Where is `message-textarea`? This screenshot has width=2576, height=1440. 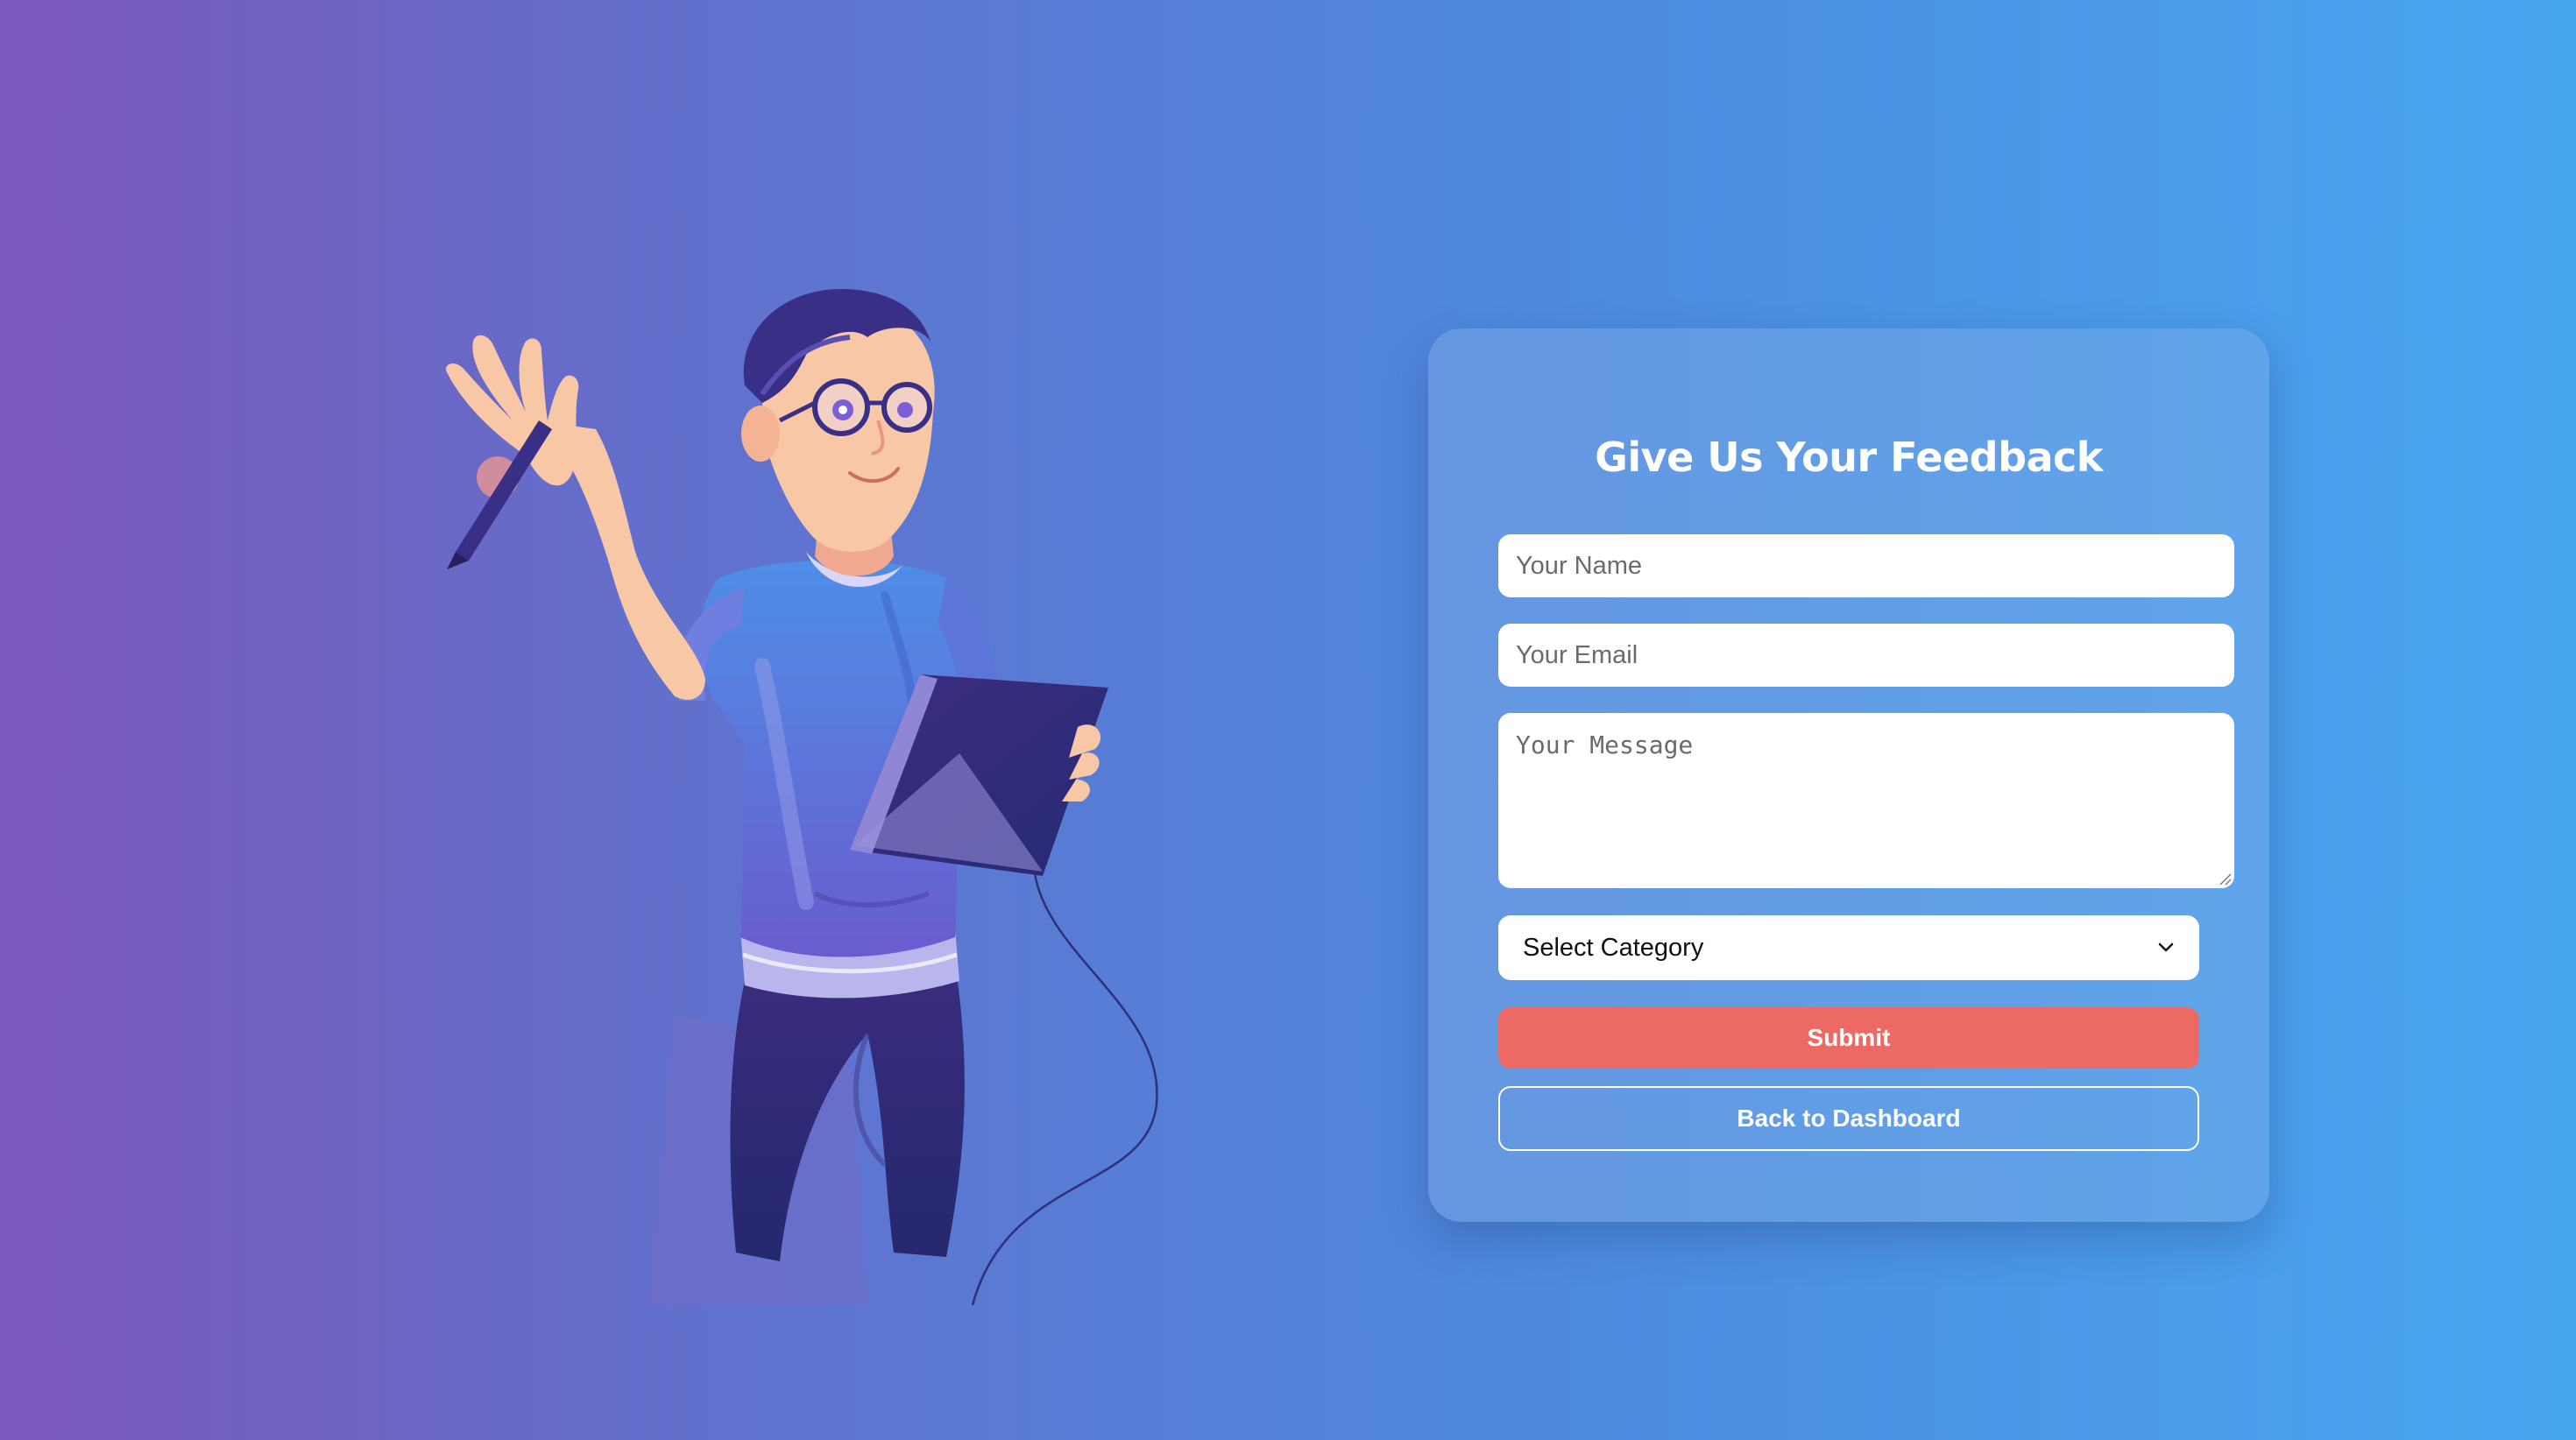
message-textarea is located at coordinates (1866, 800).